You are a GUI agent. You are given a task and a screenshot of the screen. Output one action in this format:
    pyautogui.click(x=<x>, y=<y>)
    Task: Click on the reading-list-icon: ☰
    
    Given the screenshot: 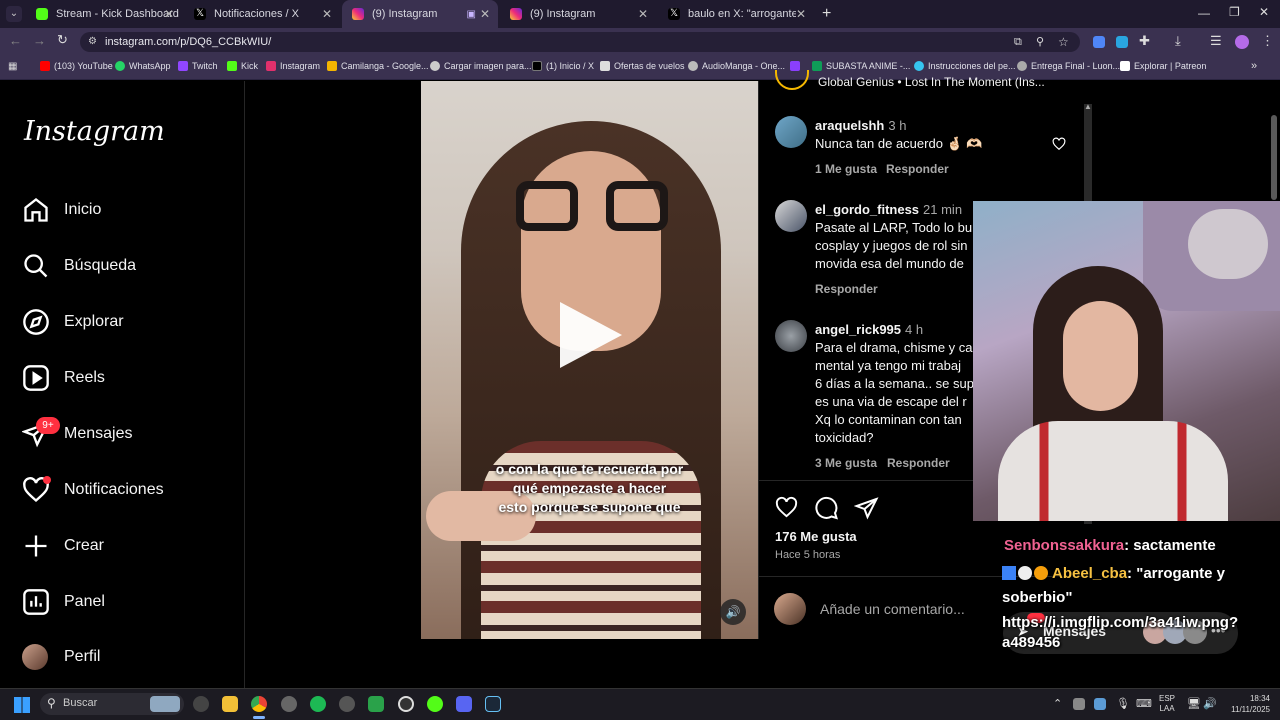 What is the action you would take?
    pyautogui.click(x=1216, y=41)
    